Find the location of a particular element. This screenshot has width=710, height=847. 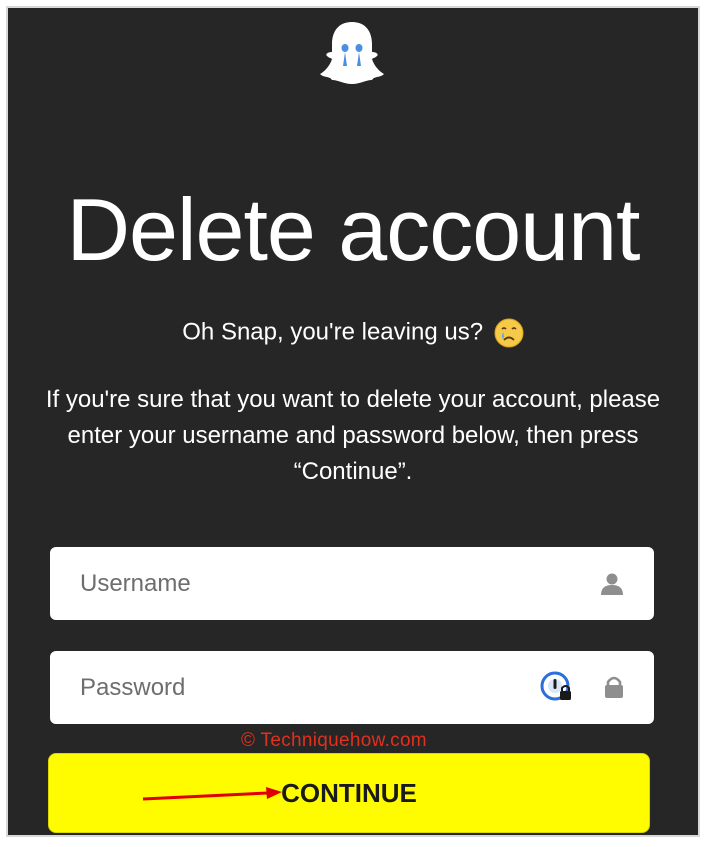

watermark-text: © Techniquehow.com is located at coordinates (334, 740).